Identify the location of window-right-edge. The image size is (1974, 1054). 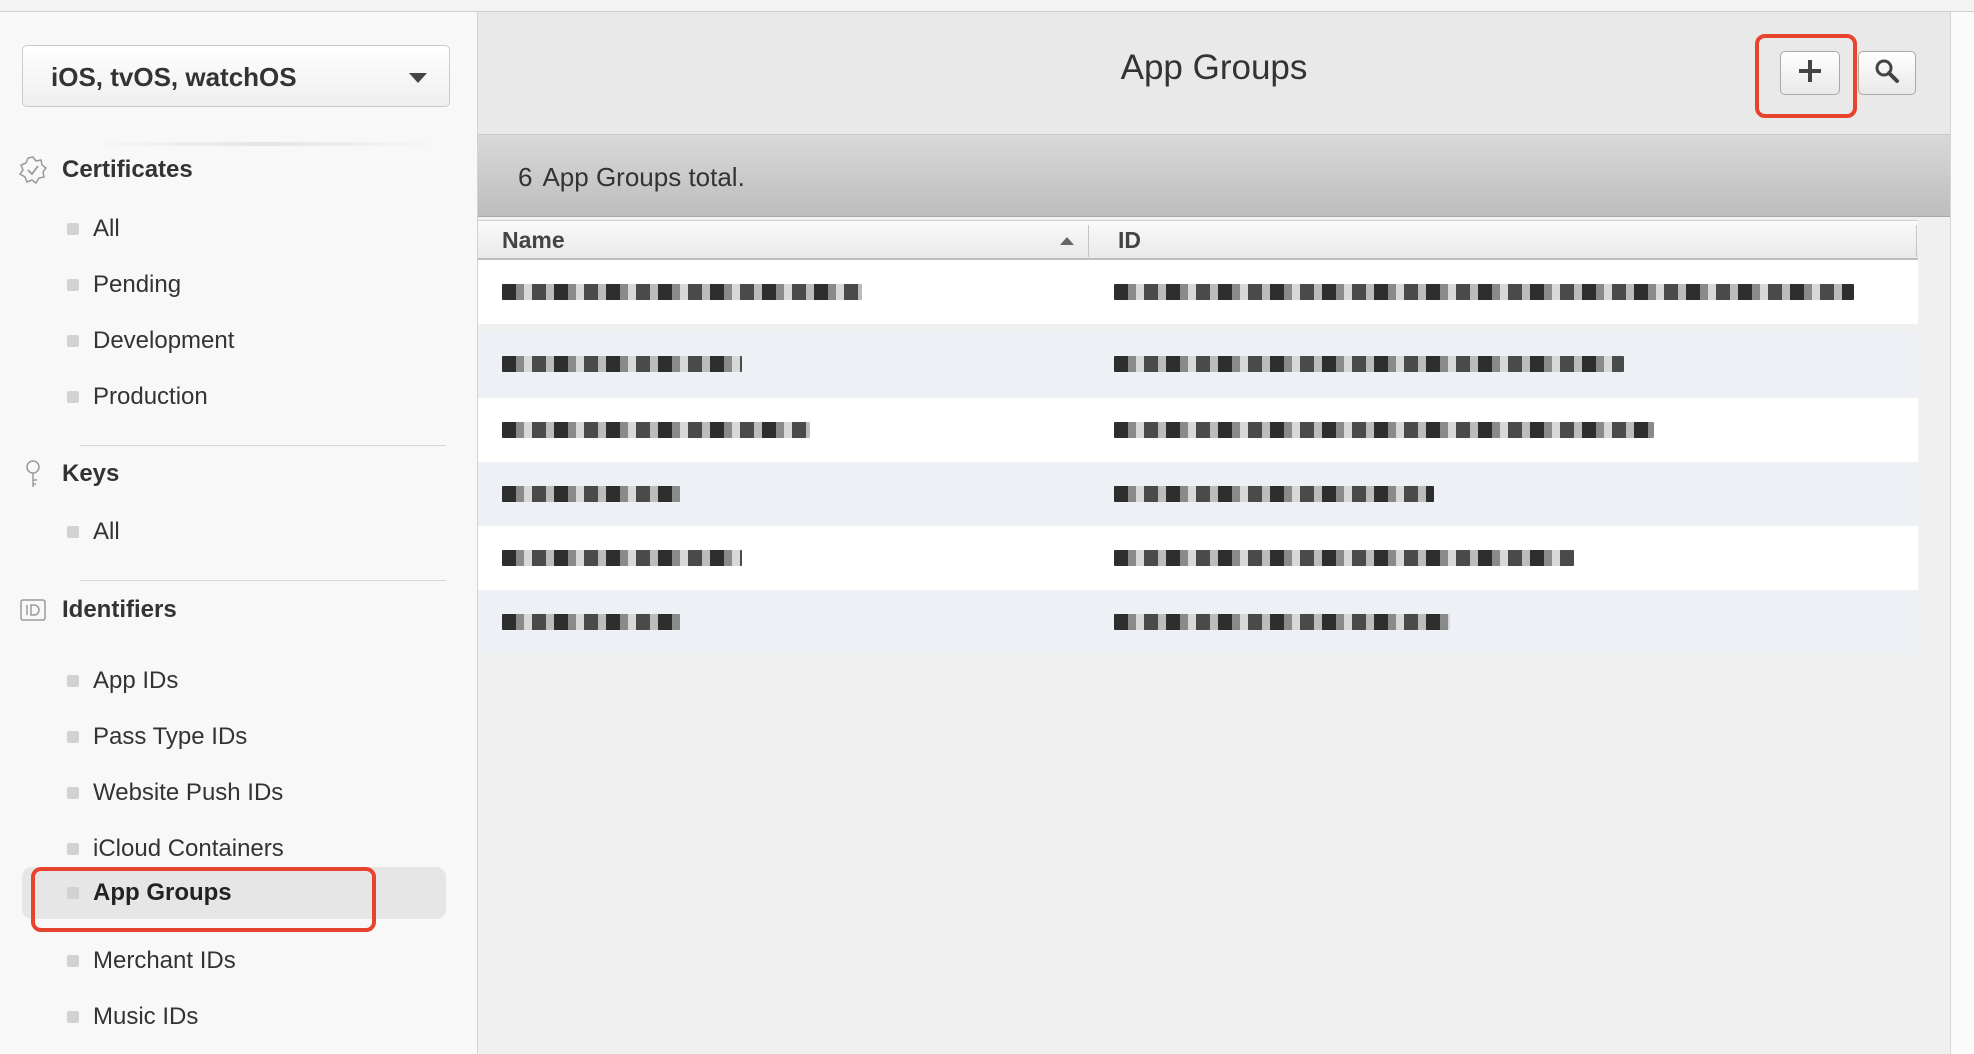
(1962, 533).